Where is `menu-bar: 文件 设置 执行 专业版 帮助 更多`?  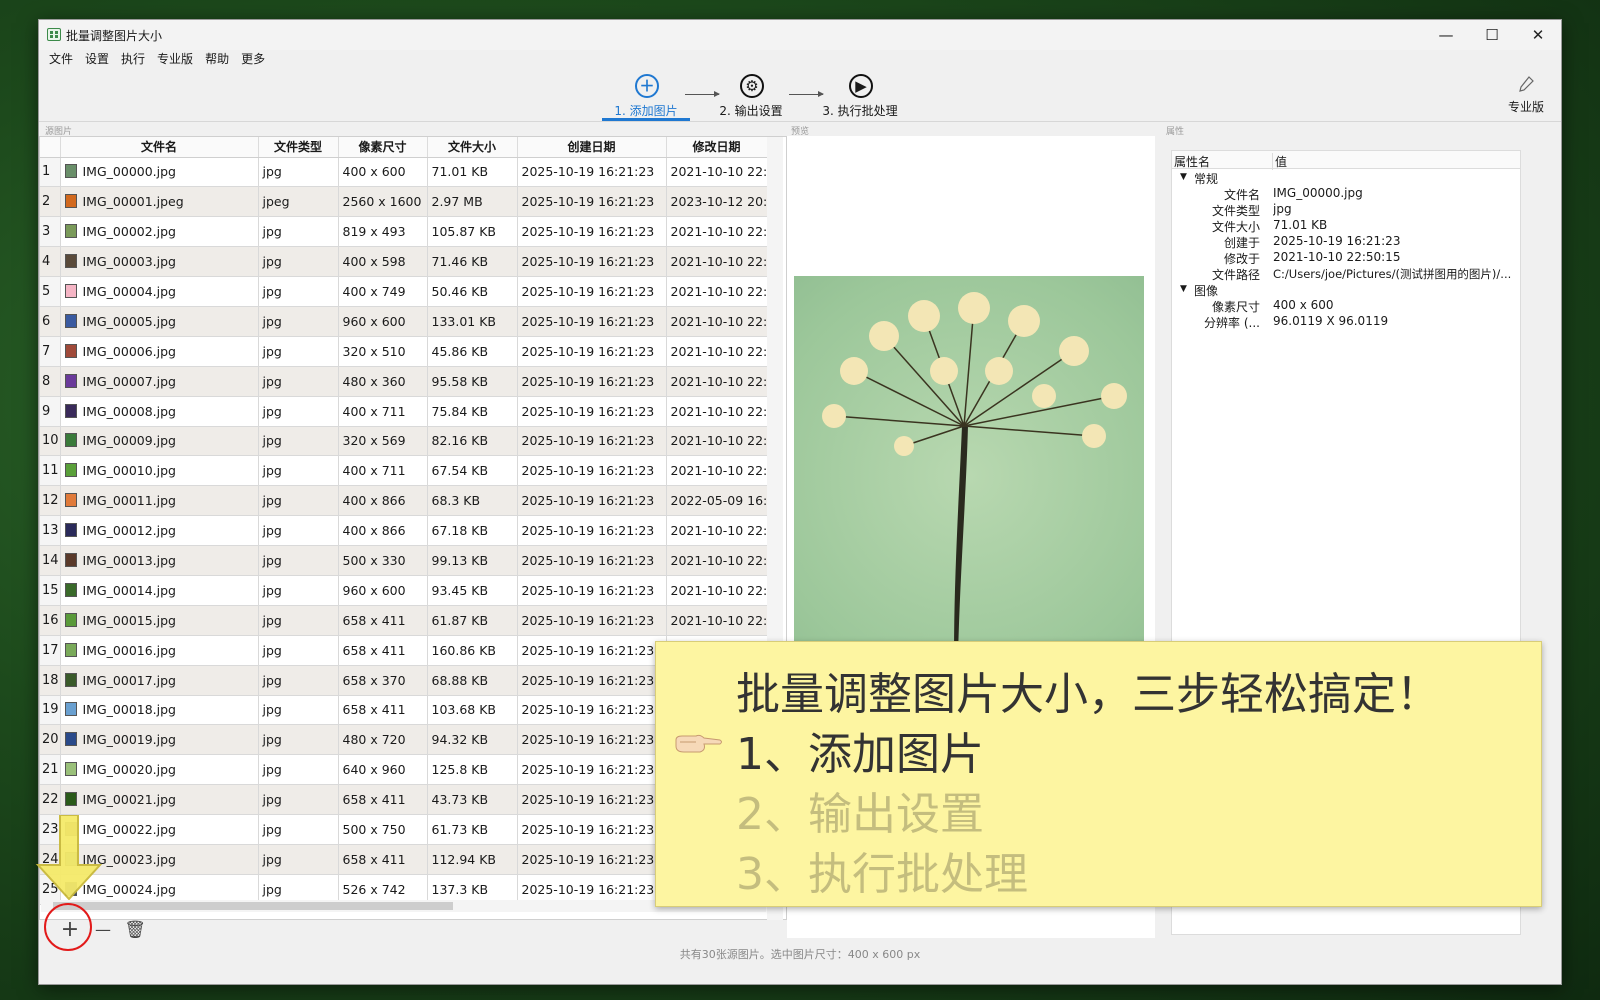
menu-bar: 文件 设置 执行 专业版 帮助 更多 is located at coordinates (800, 61).